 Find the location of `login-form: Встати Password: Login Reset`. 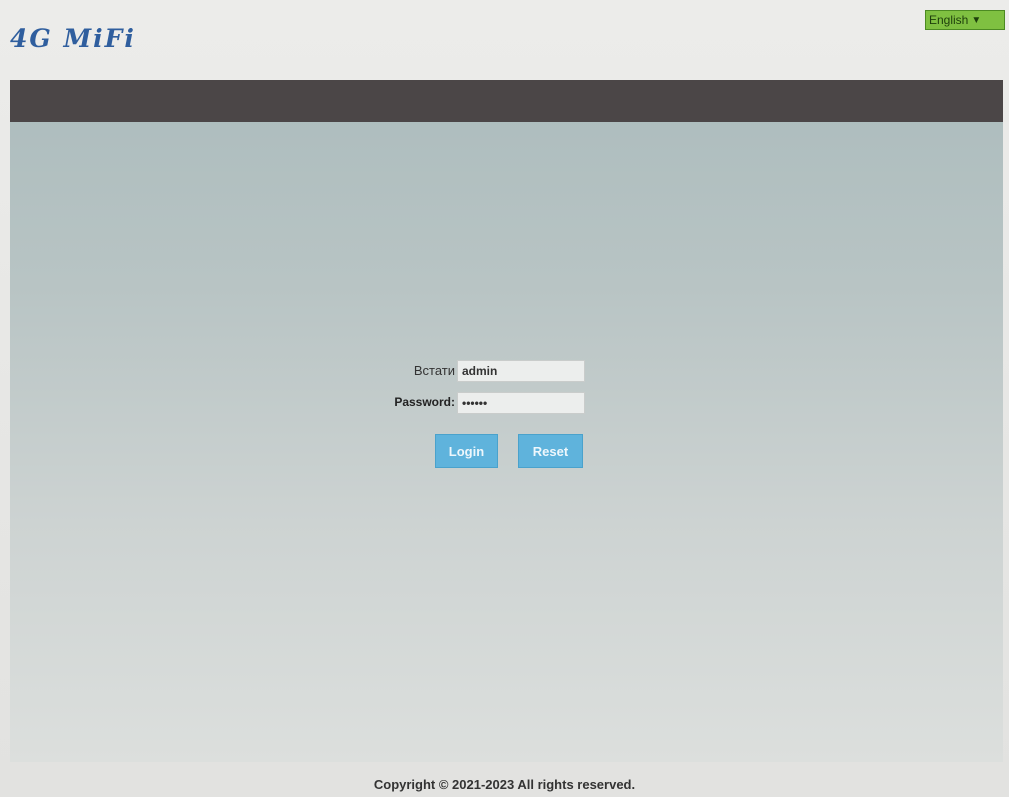

login-form: Встати Password: Login Reset is located at coordinates (485, 414).